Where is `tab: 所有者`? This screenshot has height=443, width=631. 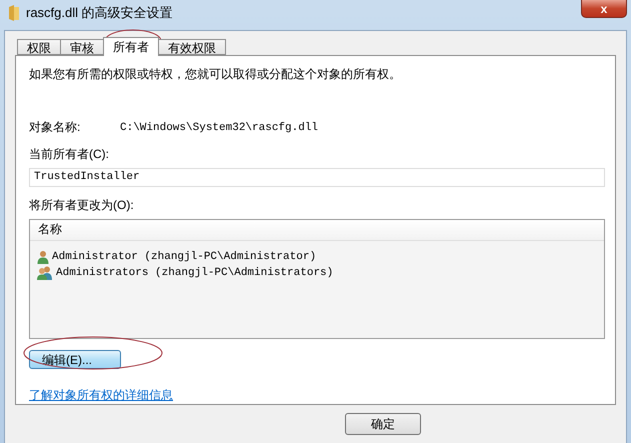
tab: 所有者 is located at coordinates (131, 46).